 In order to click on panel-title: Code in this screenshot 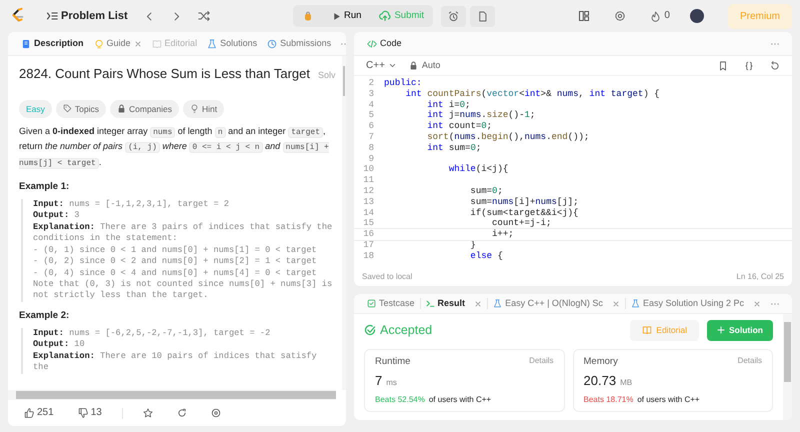, I will do `click(384, 43)`.